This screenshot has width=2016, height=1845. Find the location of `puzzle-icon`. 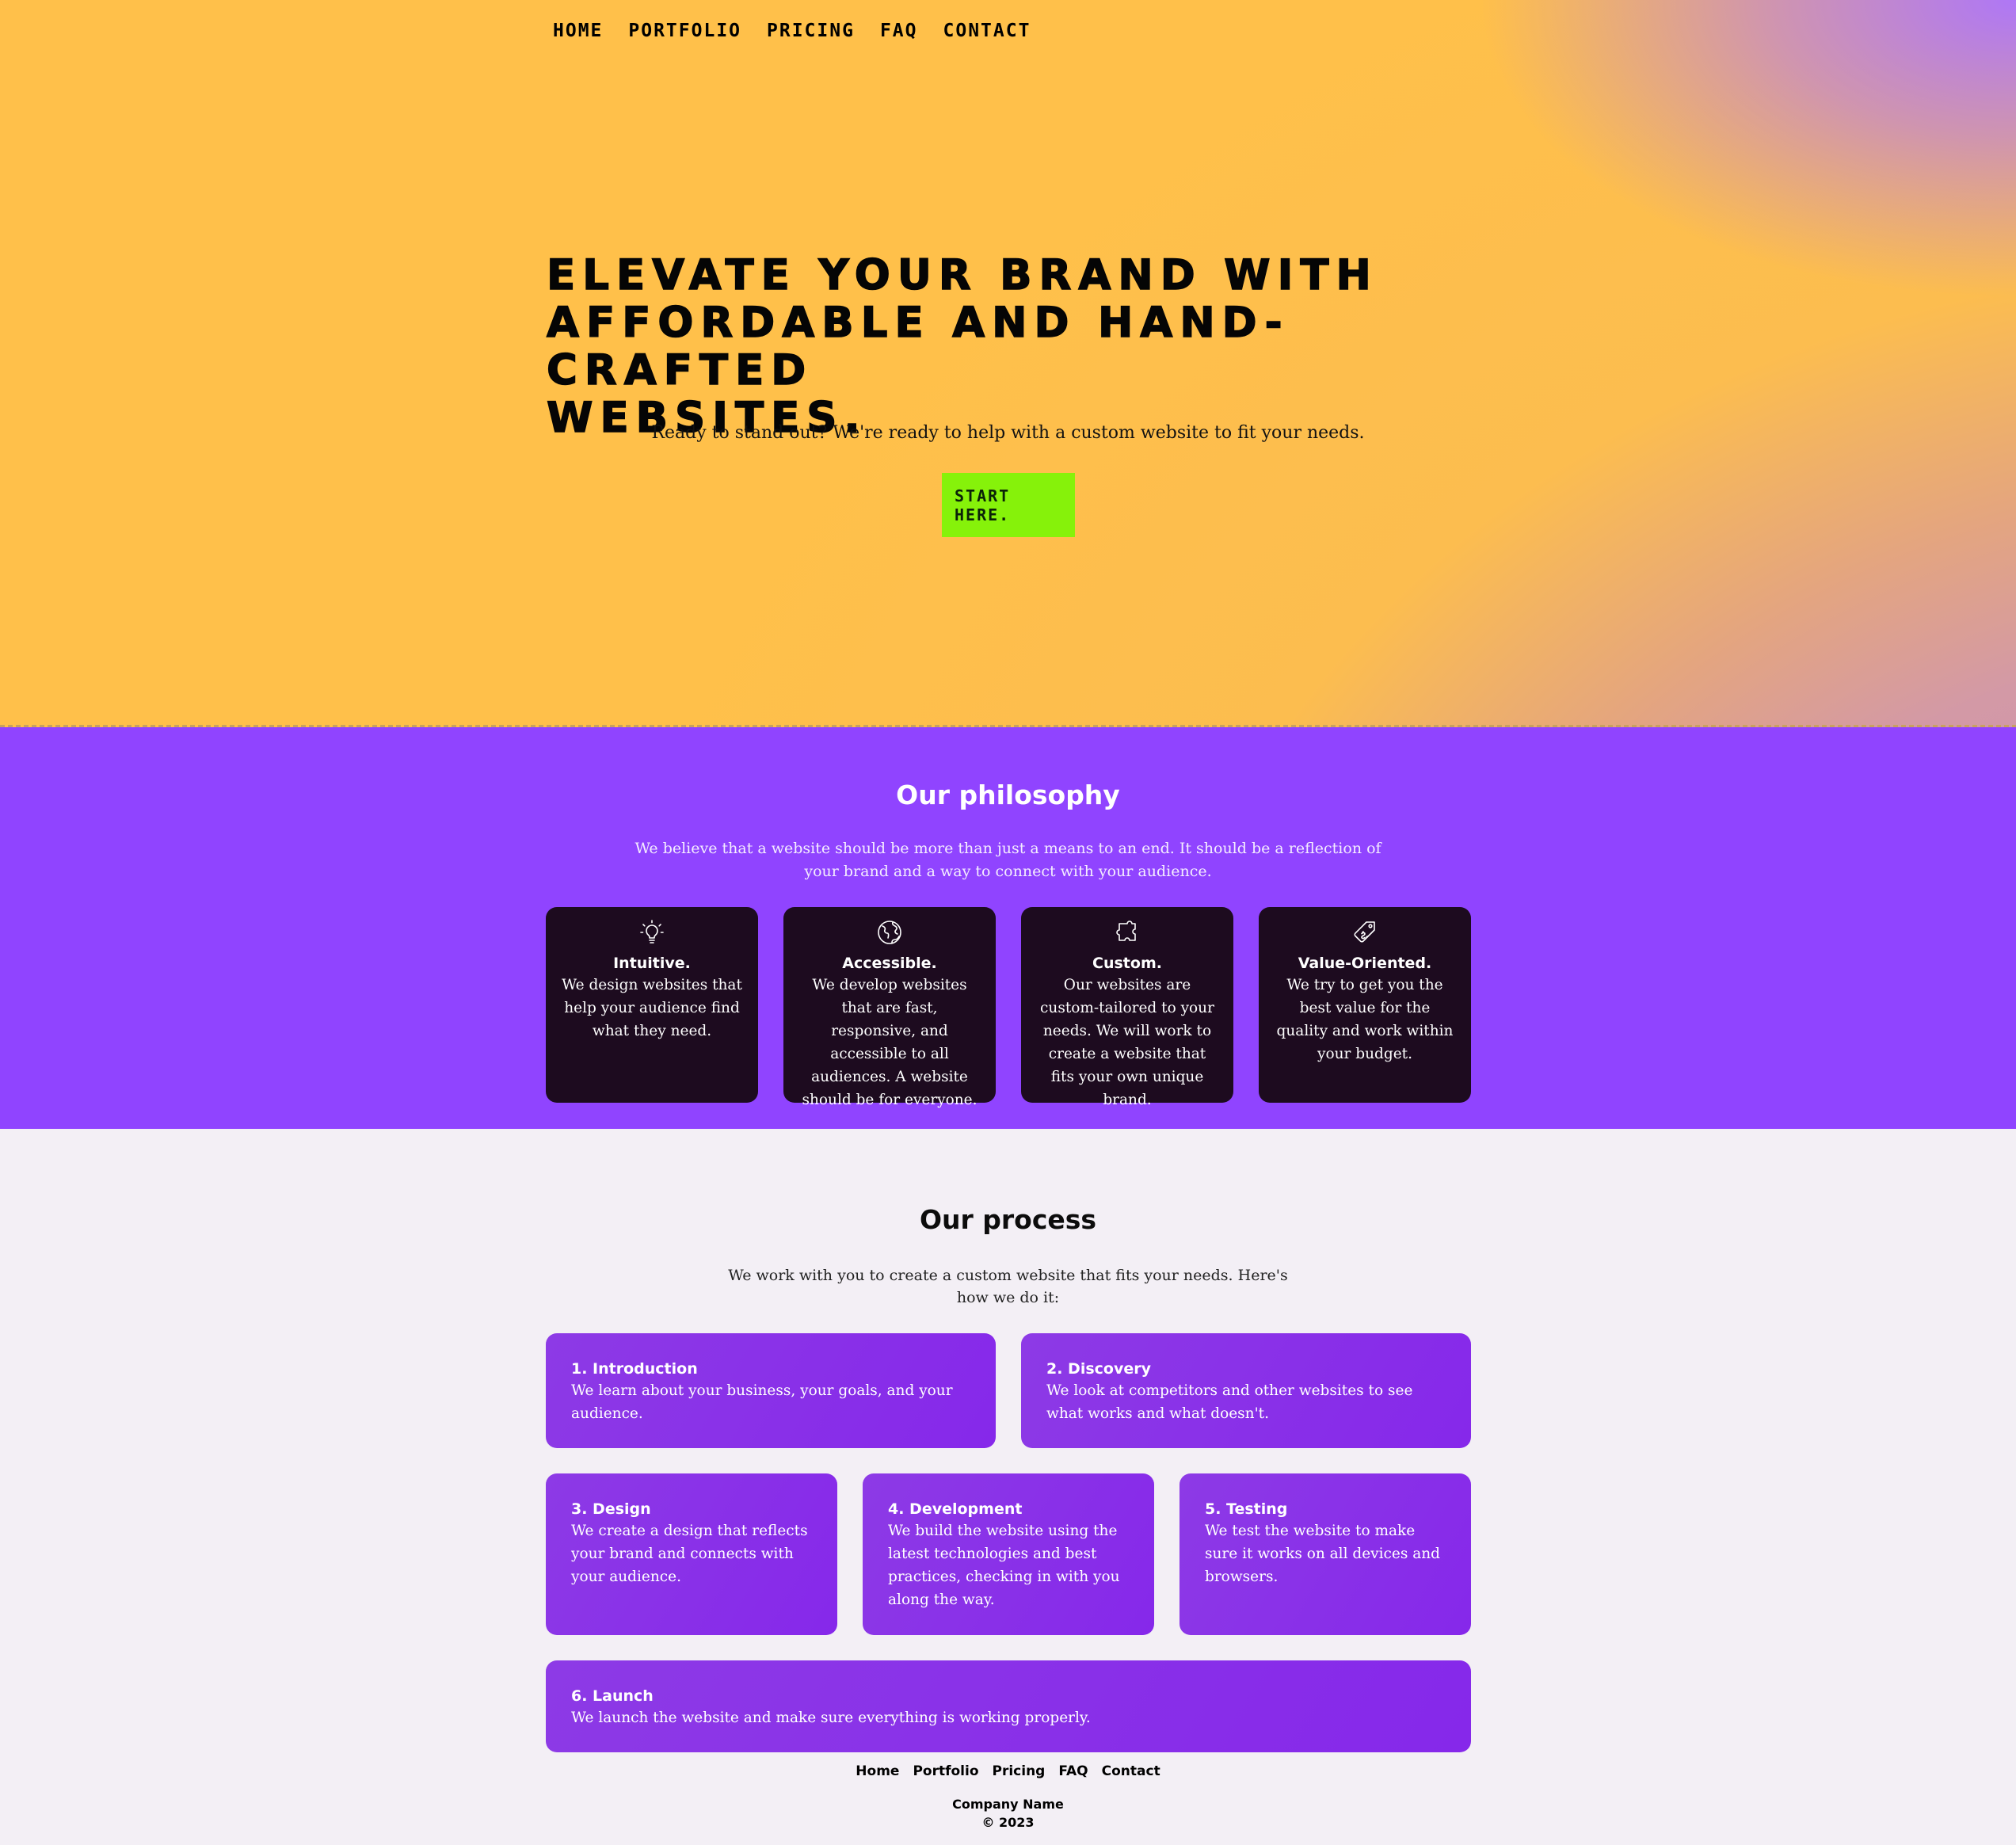

puzzle-icon is located at coordinates (1126, 931).